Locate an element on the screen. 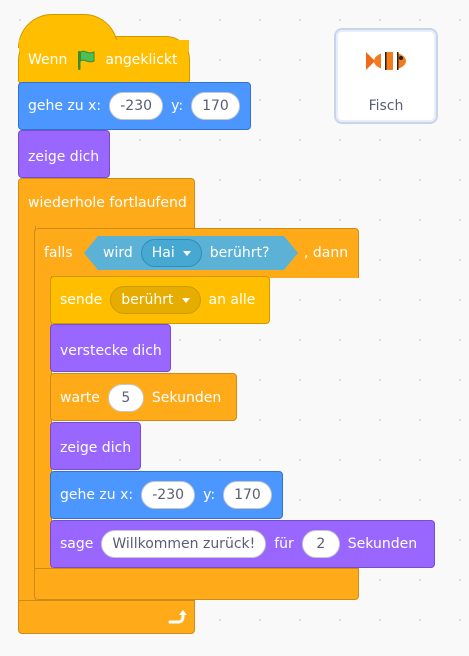 The image size is (469, 656). show2-label: zeige dich is located at coordinates (96, 448).